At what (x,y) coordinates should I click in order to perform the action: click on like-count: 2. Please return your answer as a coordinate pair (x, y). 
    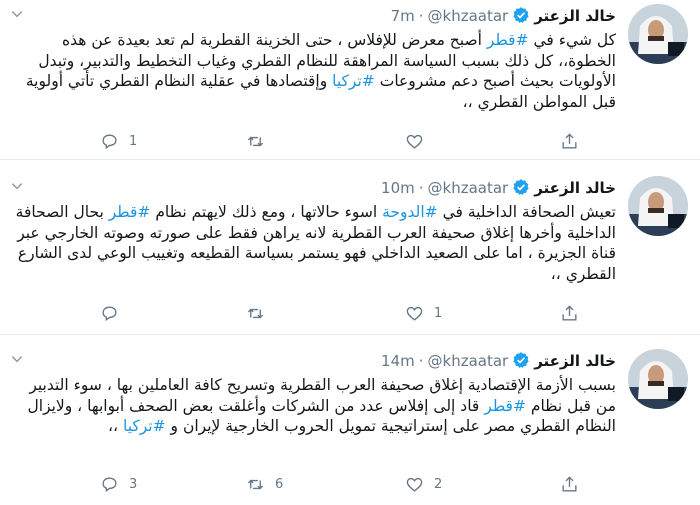
    Looking at the image, I should click on (438, 484).